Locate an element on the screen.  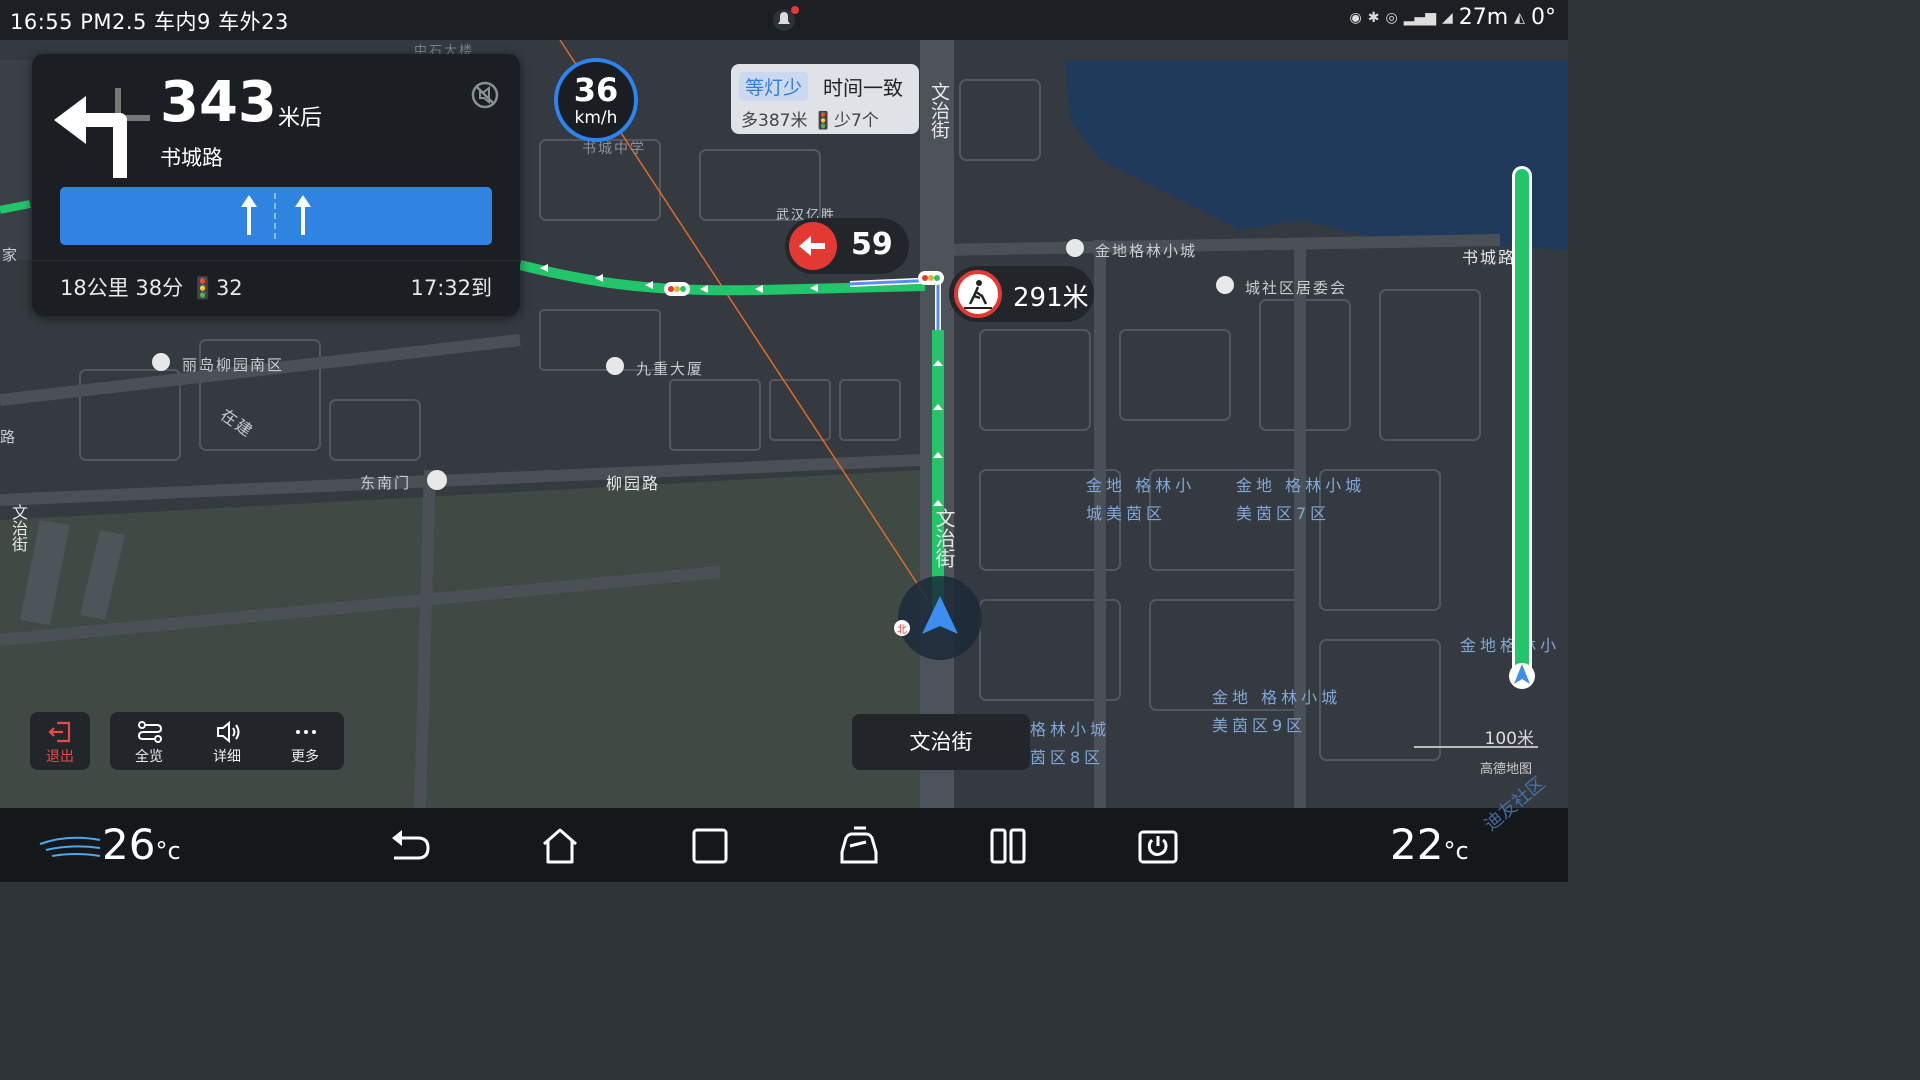
speed-indicator: 36 km/h is located at coordinates (596, 100).